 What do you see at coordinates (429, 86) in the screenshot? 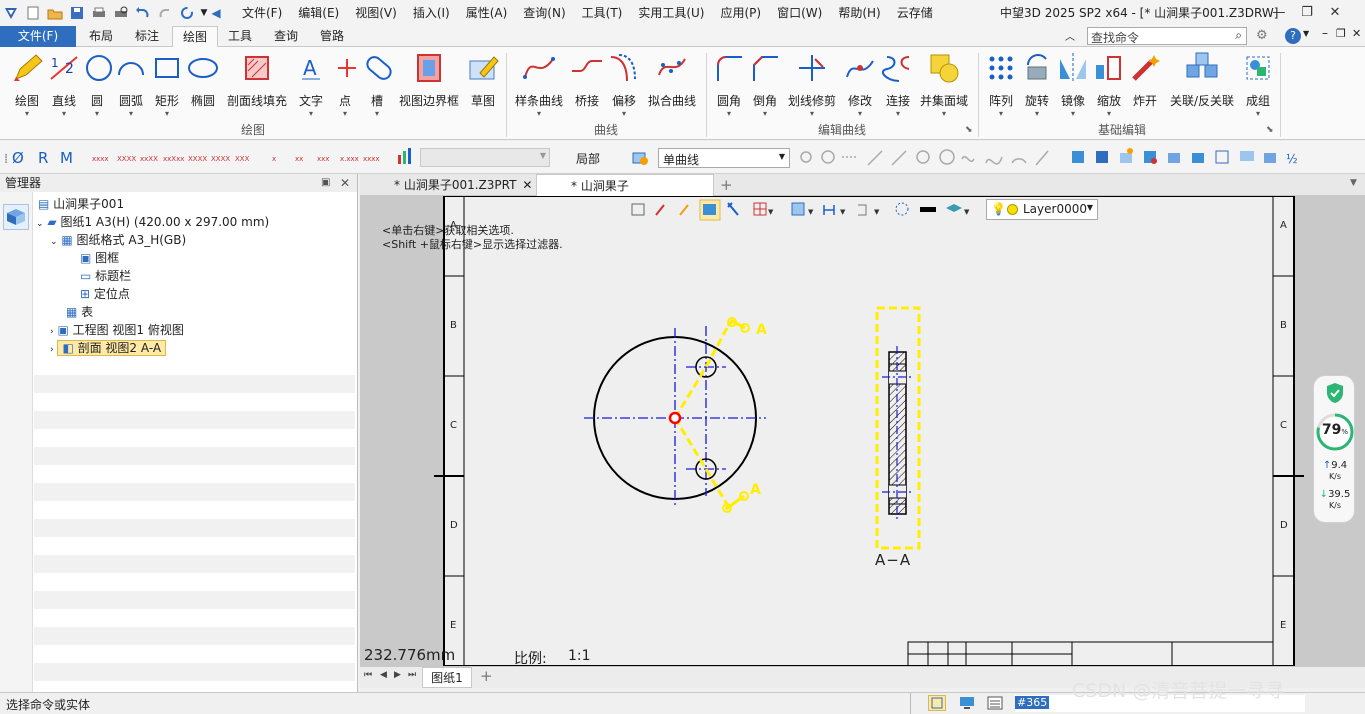
I see `view-boundary-button: 视图边界框` at bounding box center [429, 86].